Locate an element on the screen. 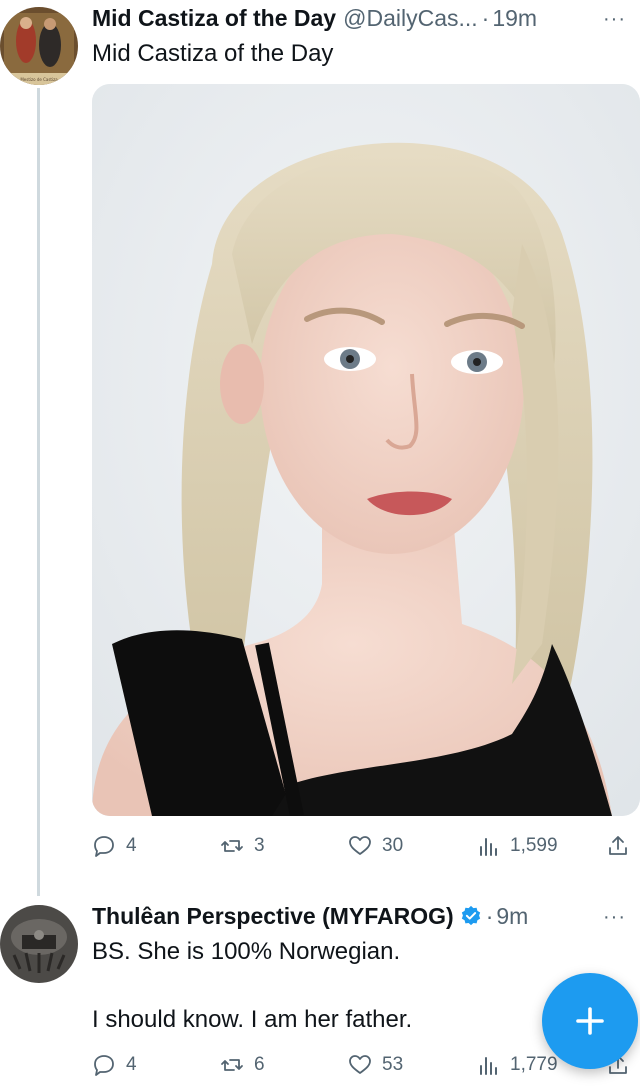 The width and height of the screenshot is (640, 1086). compose-button is located at coordinates (590, 1021).